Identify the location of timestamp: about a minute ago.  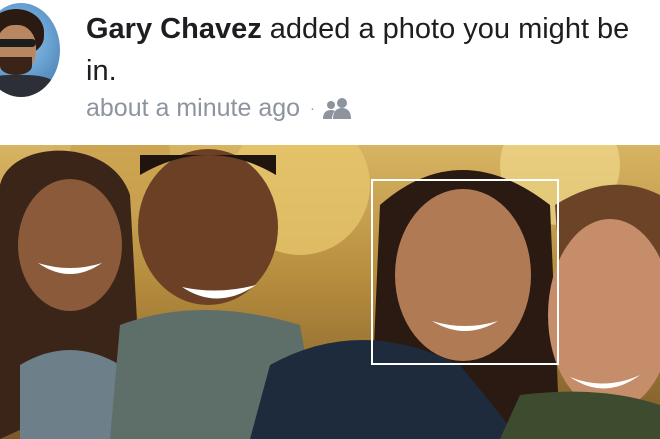
(193, 108).